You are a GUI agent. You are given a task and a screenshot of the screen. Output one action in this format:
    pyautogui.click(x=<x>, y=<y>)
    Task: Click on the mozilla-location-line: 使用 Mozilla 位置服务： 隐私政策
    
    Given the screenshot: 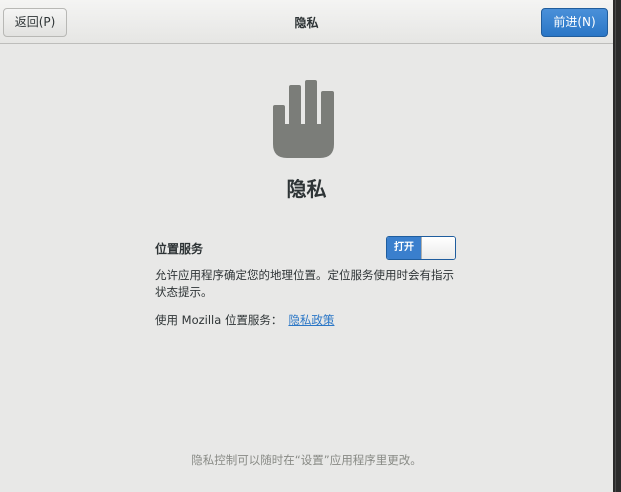 What is the action you would take?
    pyautogui.click(x=244, y=320)
    